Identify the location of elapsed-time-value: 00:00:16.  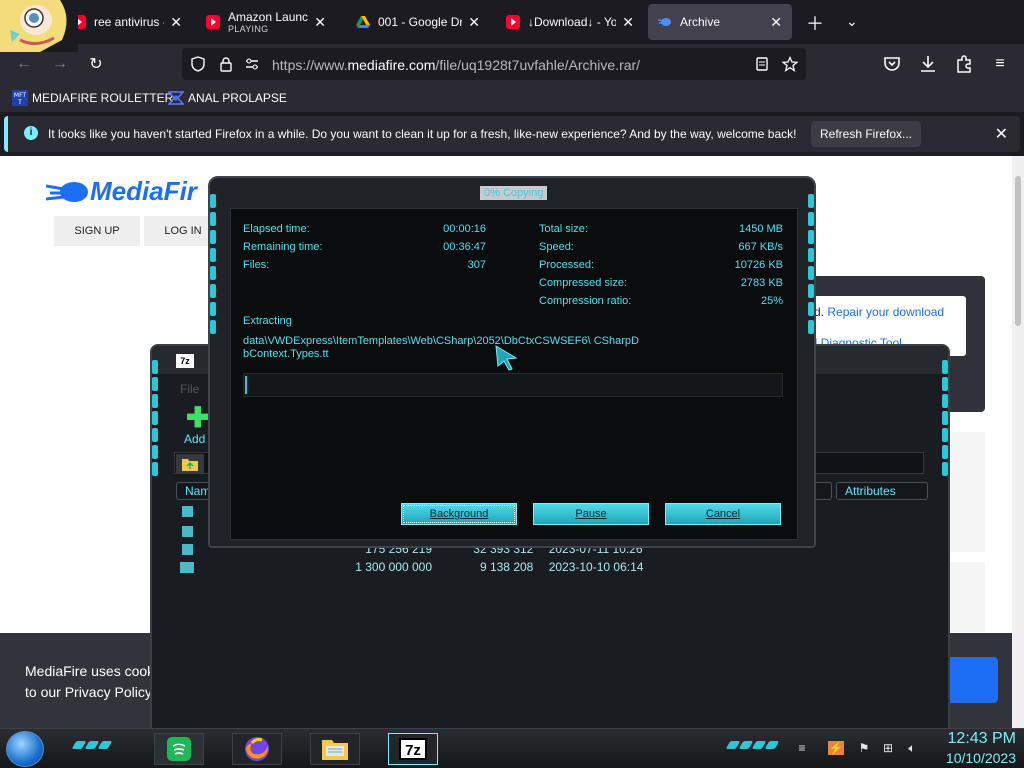
(464, 229).